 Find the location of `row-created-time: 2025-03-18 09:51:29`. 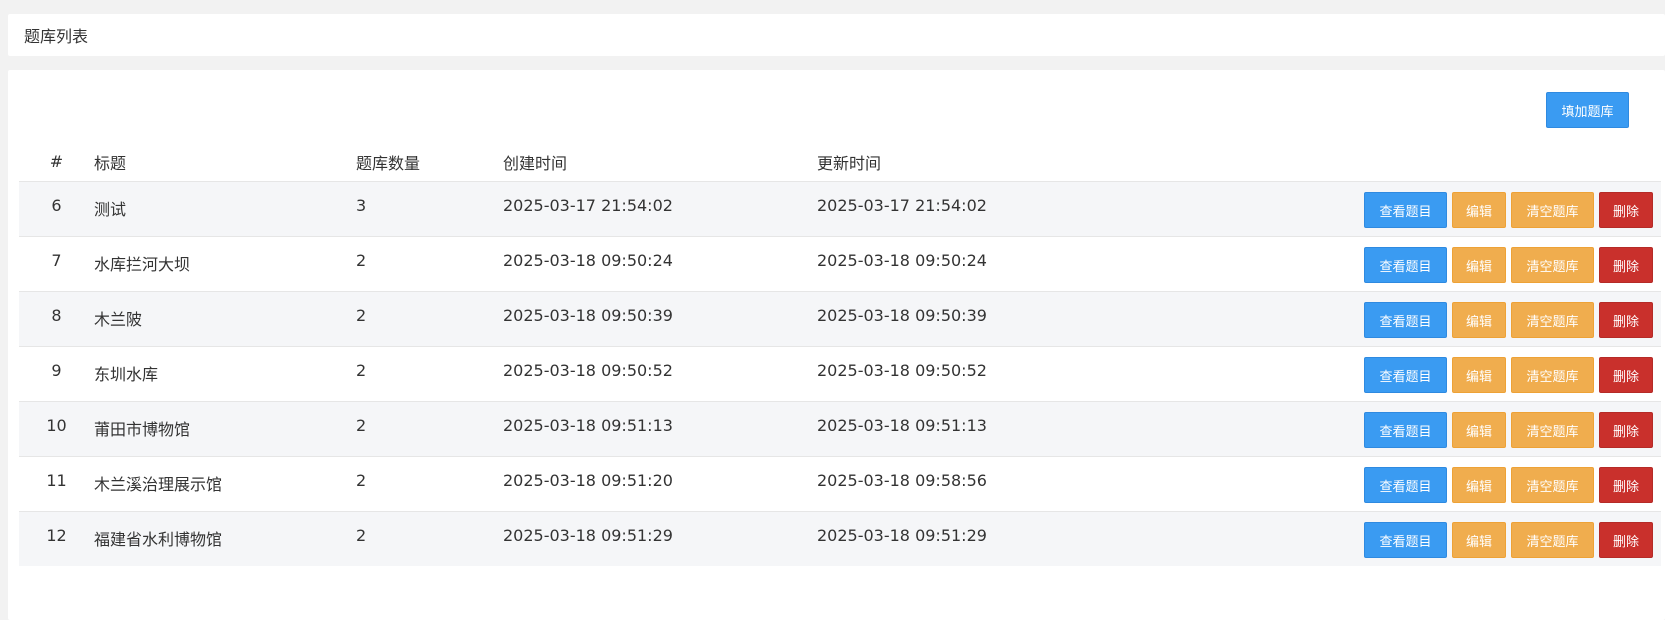

row-created-time: 2025-03-18 09:51:29 is located at coordinates (588, 535).